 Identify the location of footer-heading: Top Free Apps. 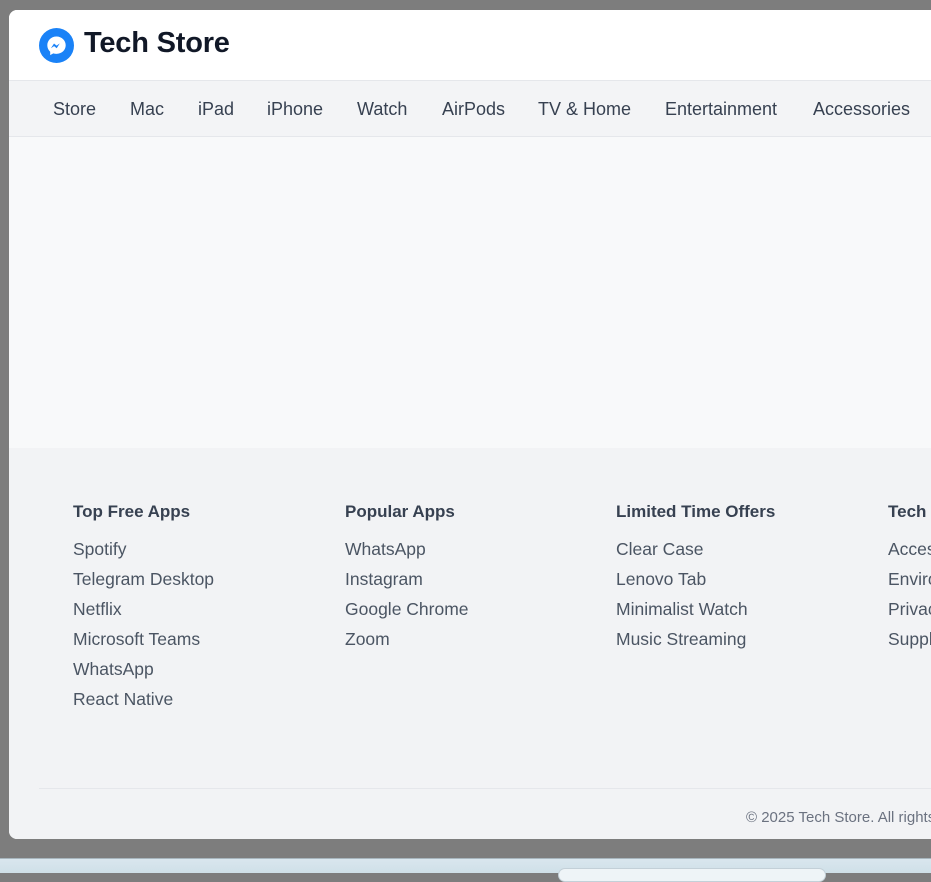
(132, 511).